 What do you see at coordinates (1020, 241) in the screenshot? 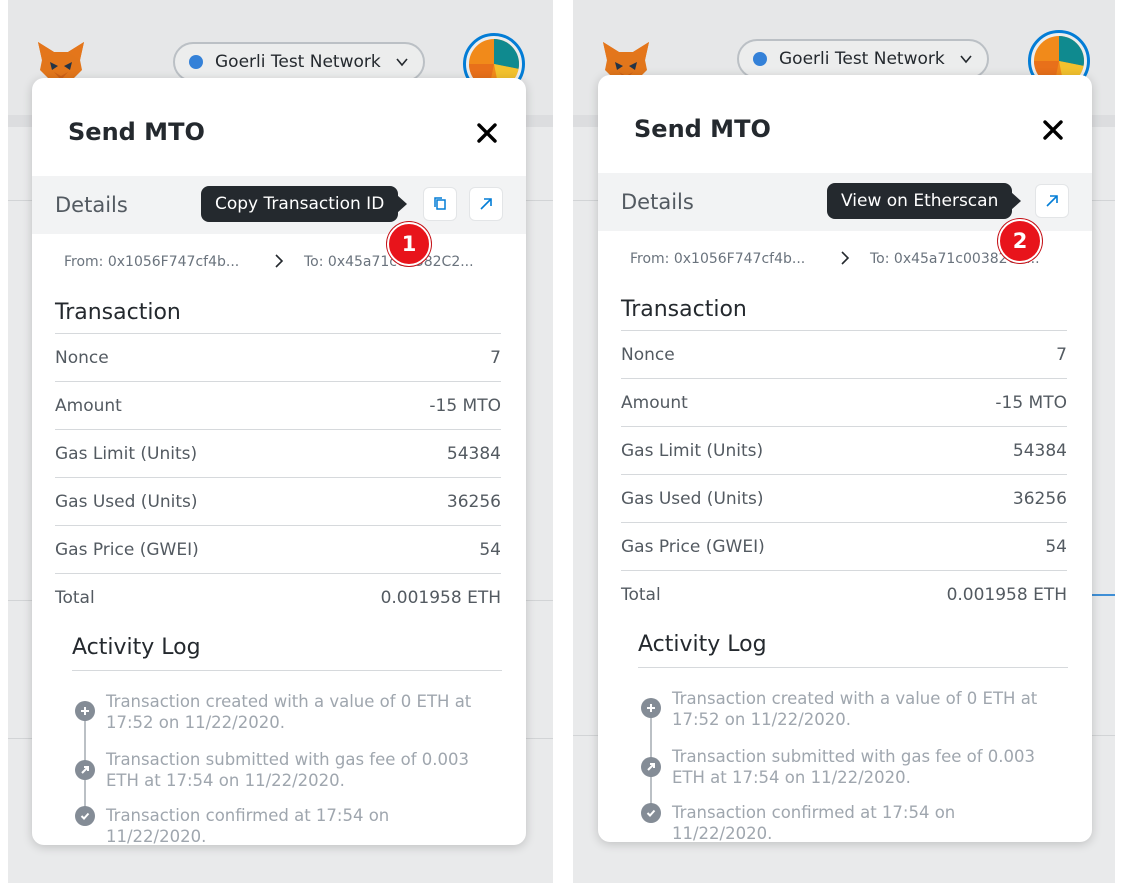
I see `step-badge: 2` at bounding box center [1020, 241].